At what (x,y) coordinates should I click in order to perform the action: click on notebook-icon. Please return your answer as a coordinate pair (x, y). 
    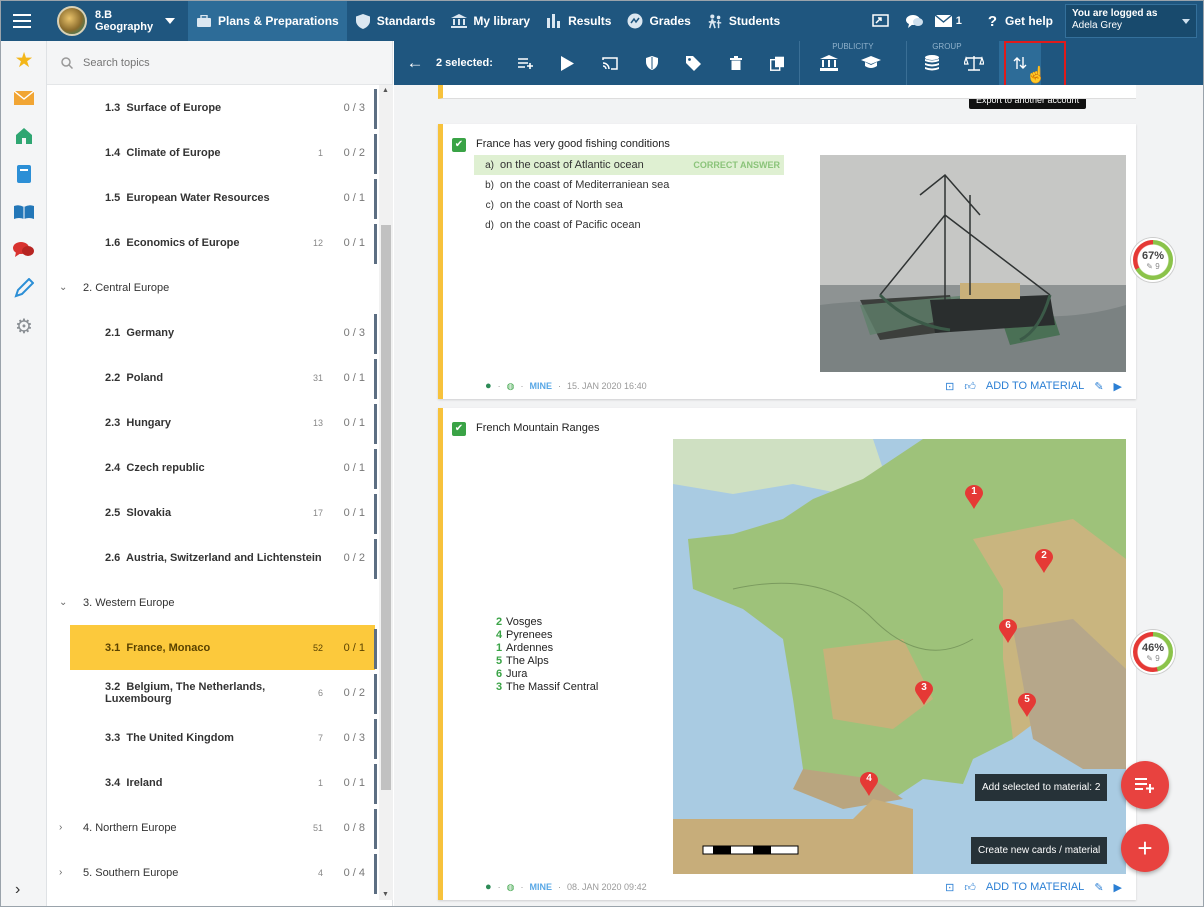
    Looking at the image, I should click on (24, 174).